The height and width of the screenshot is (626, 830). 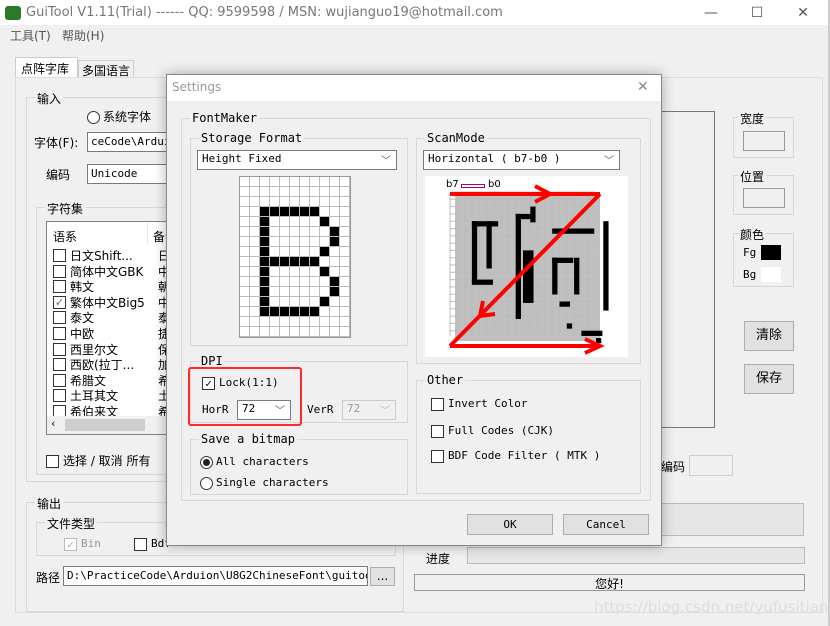 What do you see at coordinates (729, 519) in the screenshot?
I see `log-area` at bounding box center [729, 519].